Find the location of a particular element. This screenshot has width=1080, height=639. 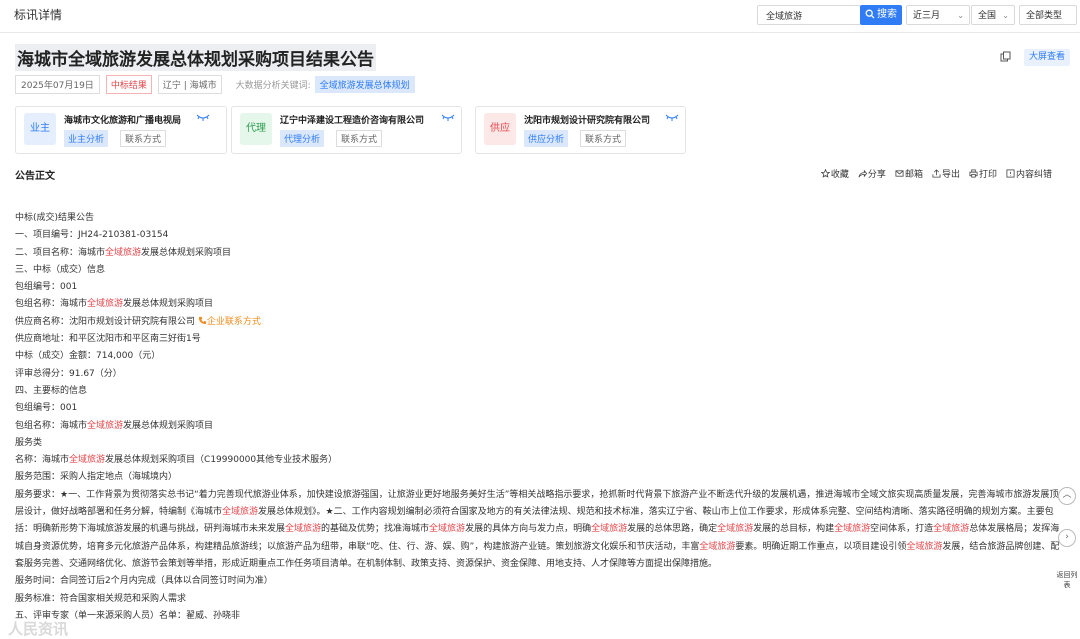

body-line: 一、项目编号：JH24-210381-03154 is located at coordinates (92, 235).